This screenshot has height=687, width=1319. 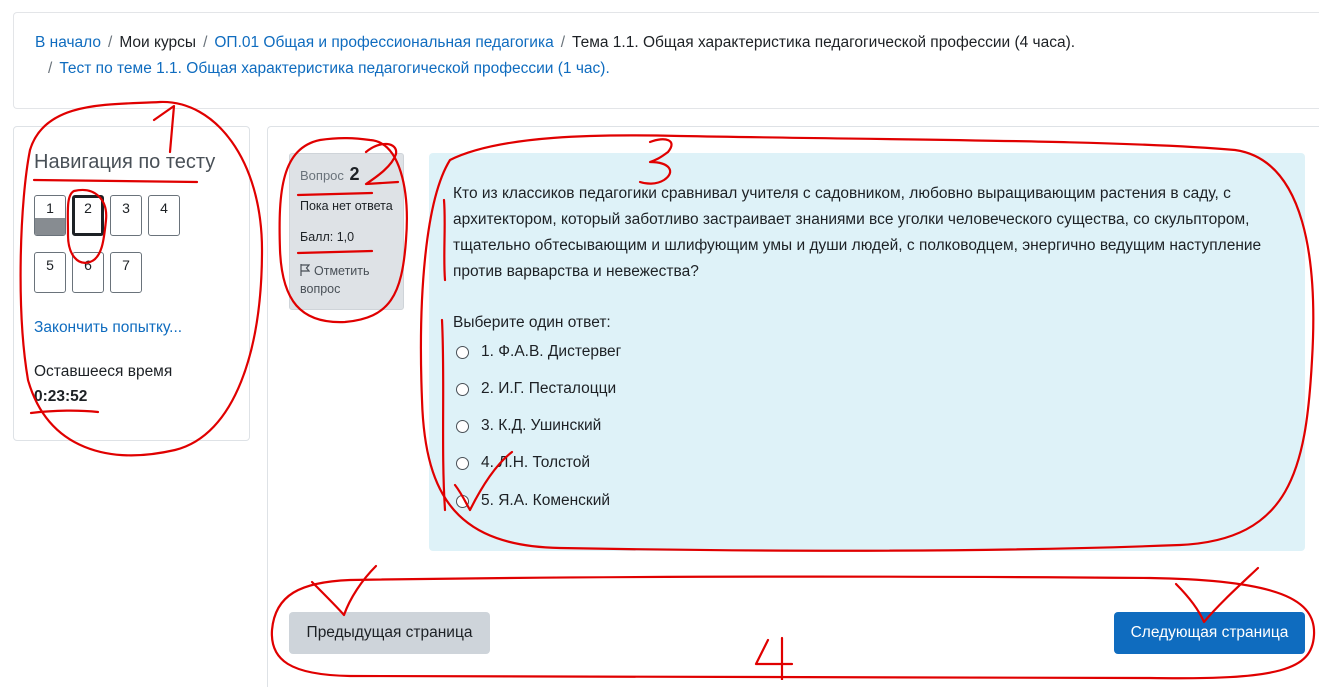 What do you see at coordinates (164, 208) in the screenshot?
I see `quiz-nav-number: 4` at bounding box center [164, 208].